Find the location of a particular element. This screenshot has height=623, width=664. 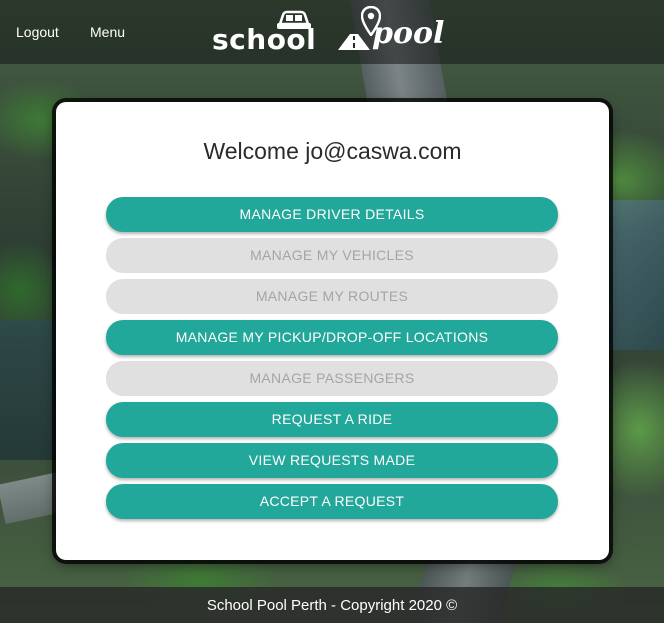

top-bar: Logout Menu school pool is located at coordinates (332, 32).